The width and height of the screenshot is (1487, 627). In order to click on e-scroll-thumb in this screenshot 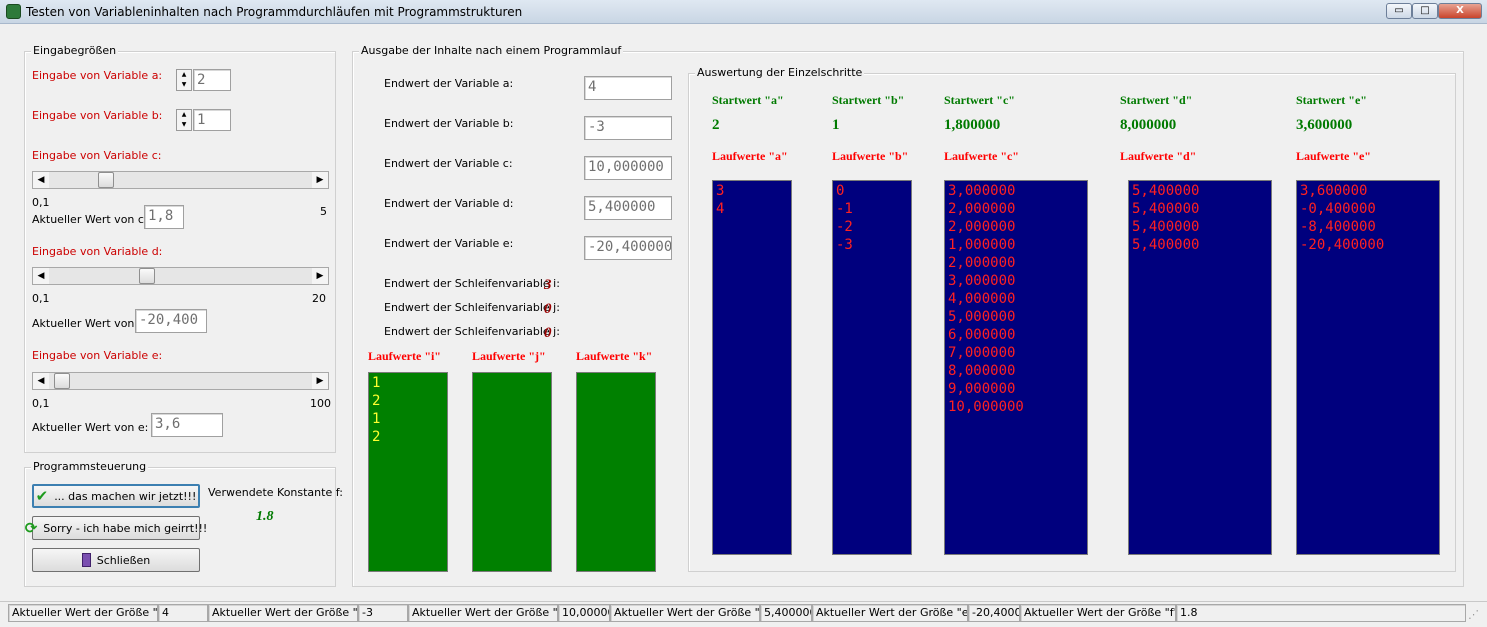, I will do `click(62, 381)`.